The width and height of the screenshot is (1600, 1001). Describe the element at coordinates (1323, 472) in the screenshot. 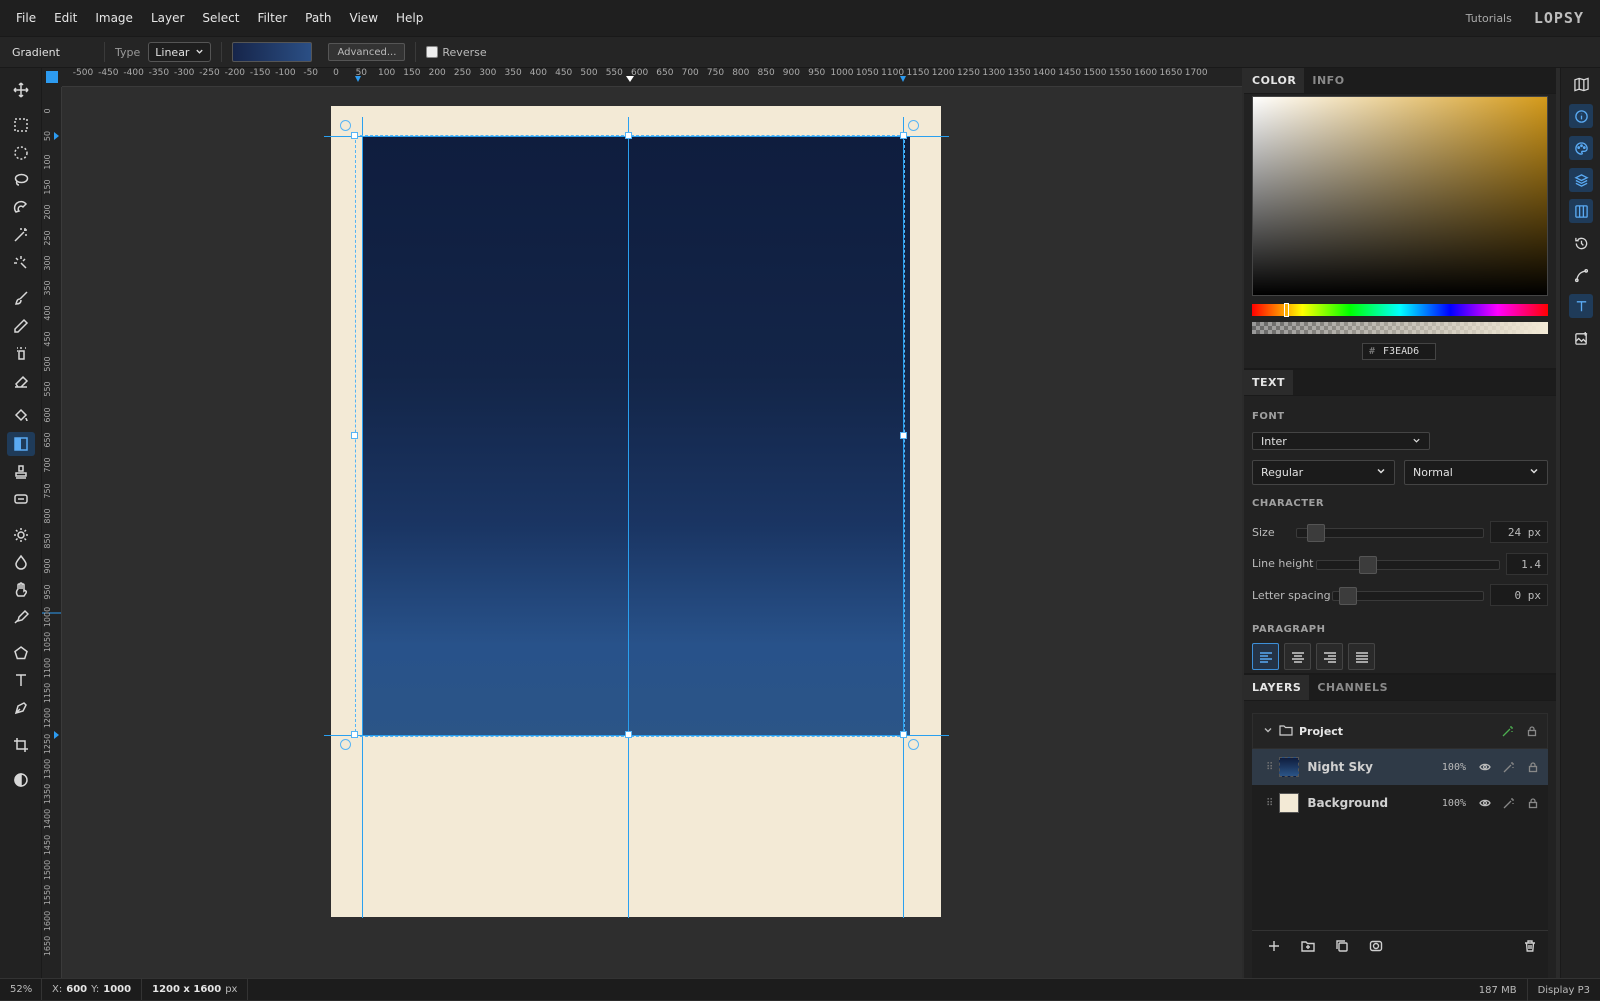

I see `font-weight-select: Regular` at that location.